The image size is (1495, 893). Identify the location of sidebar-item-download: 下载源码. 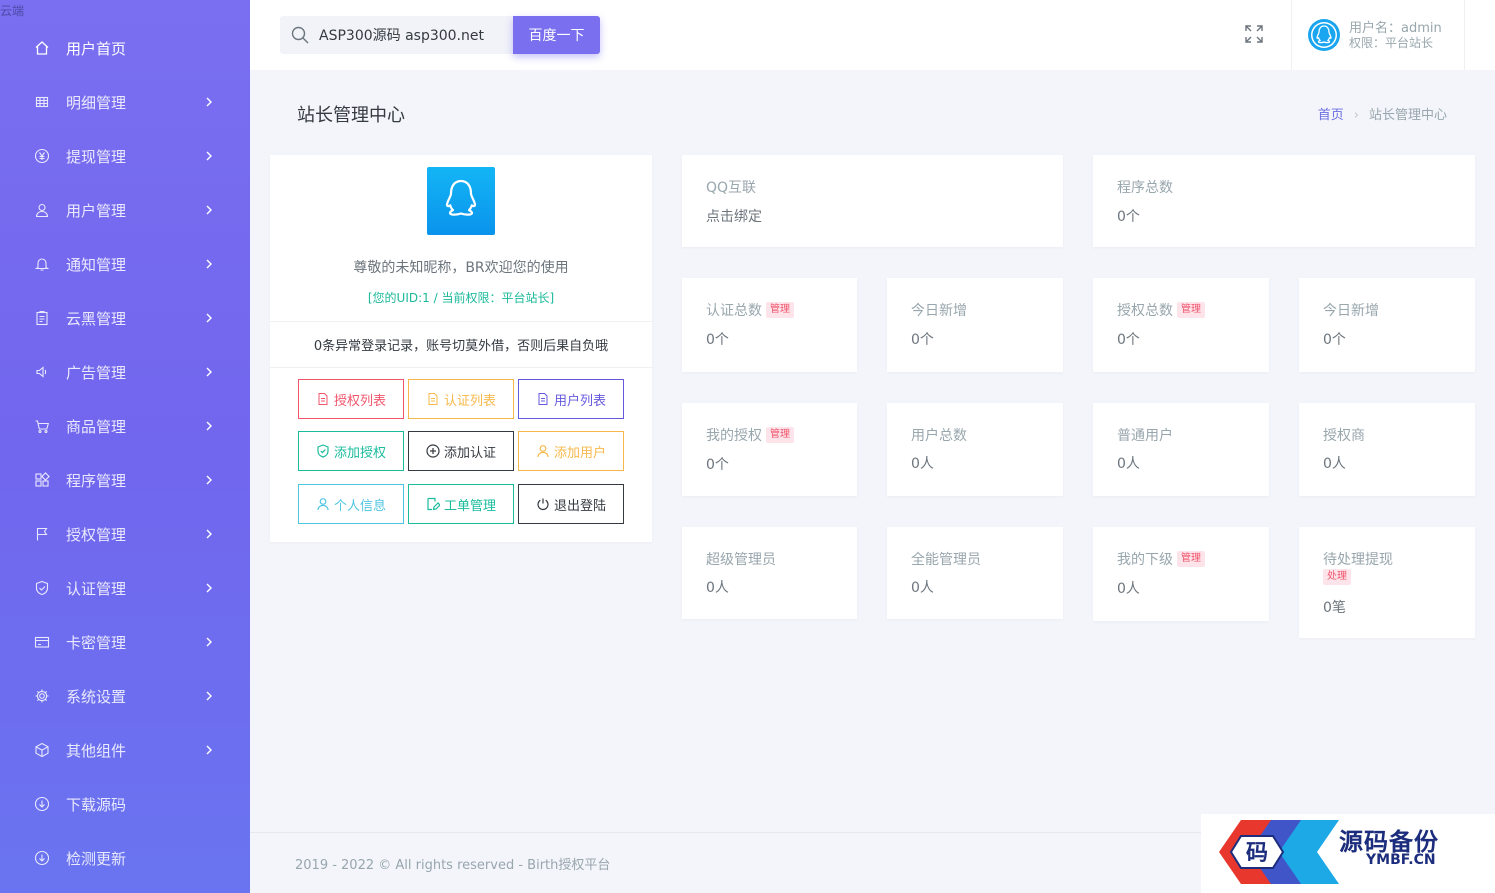
(125, 804).